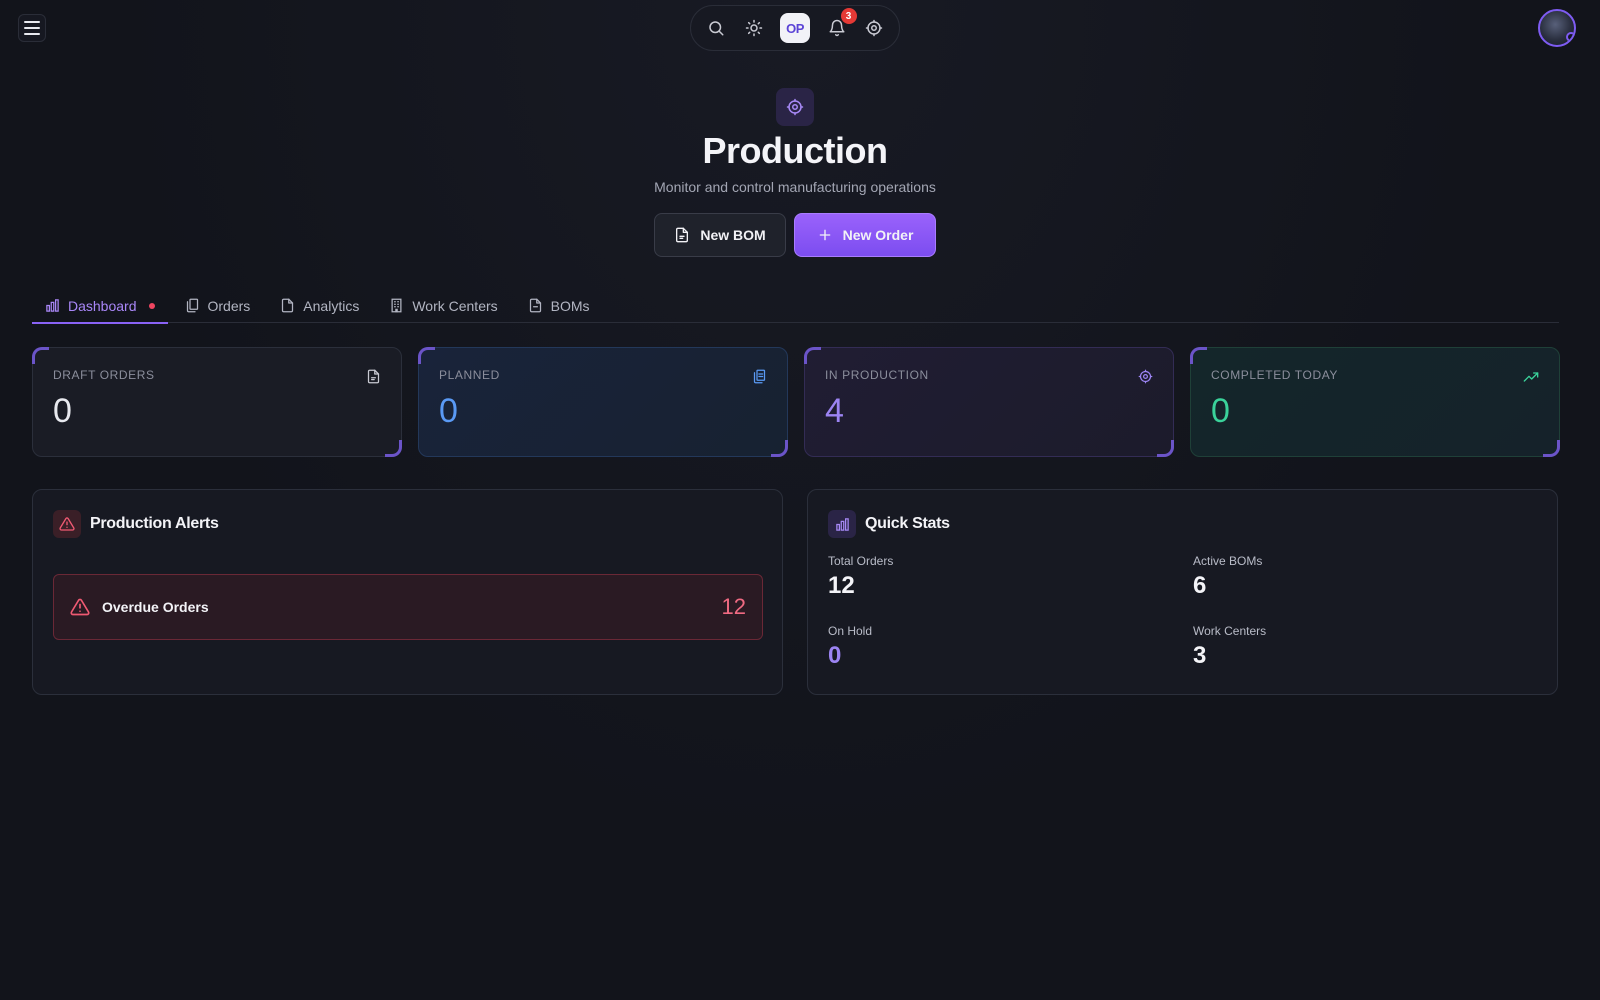 This screenshot has width=1600, height=1000. I want to click on stat-label: Planned, so click(469, 375).